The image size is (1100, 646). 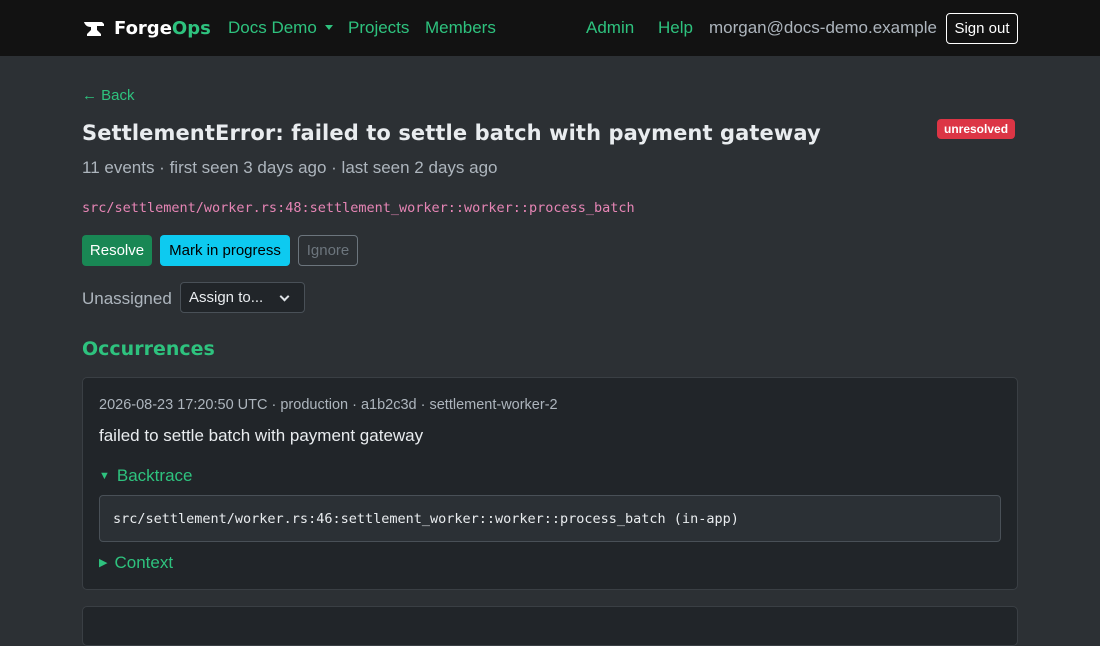 What do you see at coordinates (976, 129) in the screenshot?
I see `status-badge: unresolved` at bounding box center [976, 129].